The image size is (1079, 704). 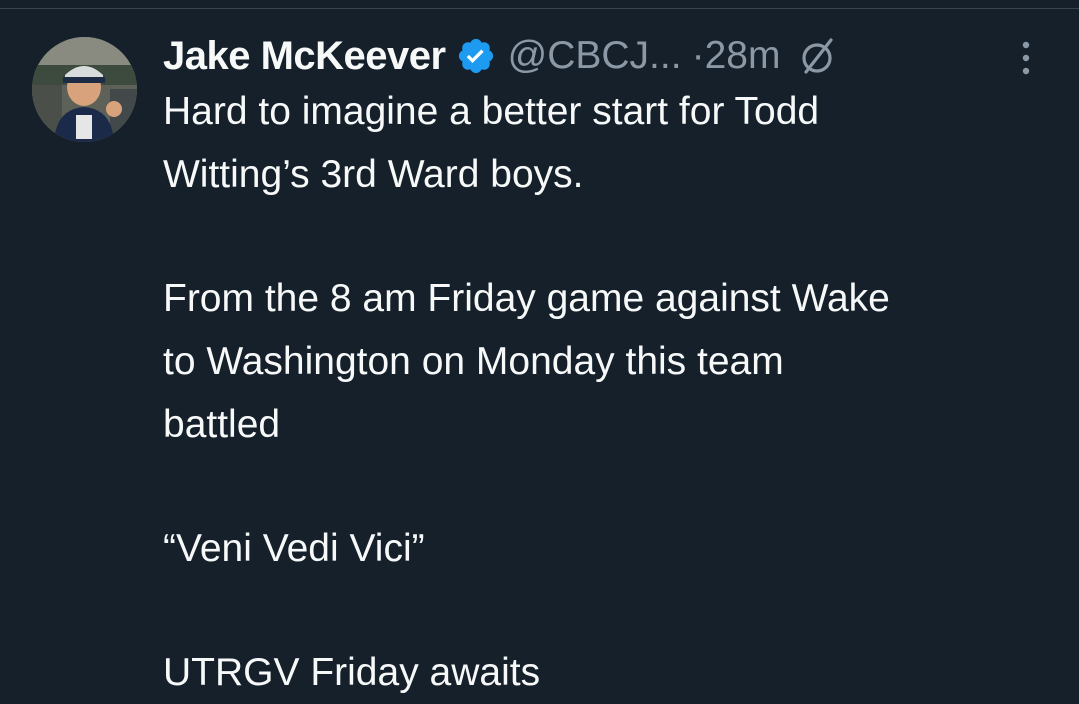 What do you see at coordinates (473, 361) in the screenshot?
I see `tweet-line: to Washington on Monday this team` at bounding box center [473, 361].